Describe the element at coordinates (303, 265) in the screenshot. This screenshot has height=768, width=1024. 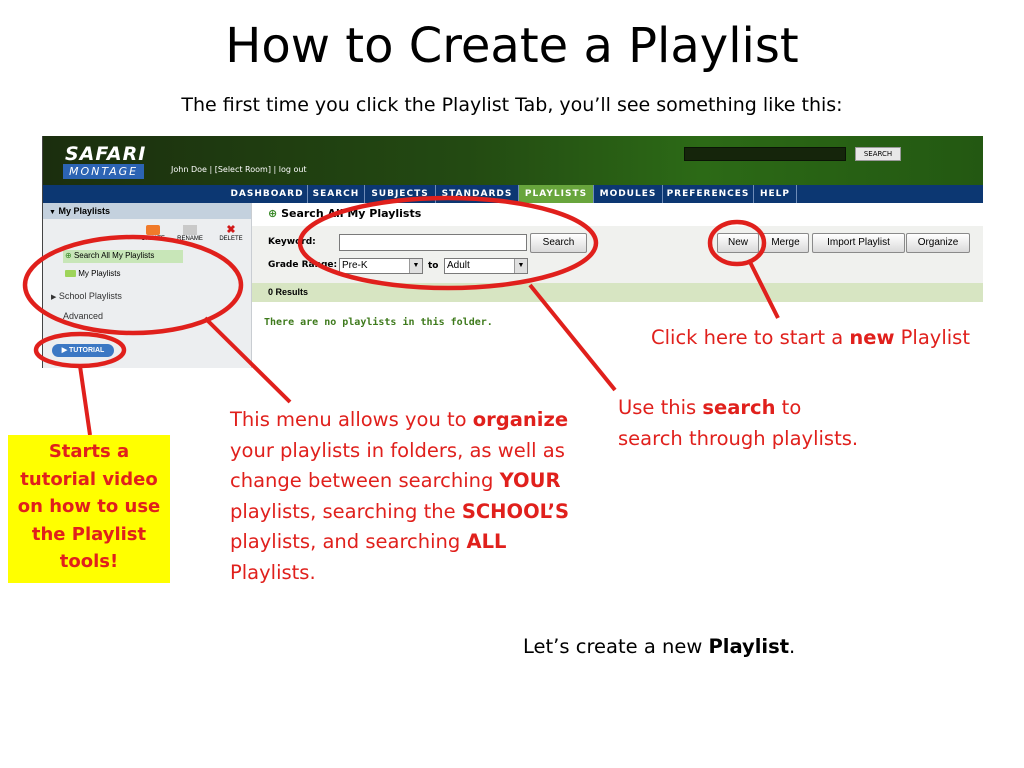
I see `grade-range-label: Grade Range:` at that location.